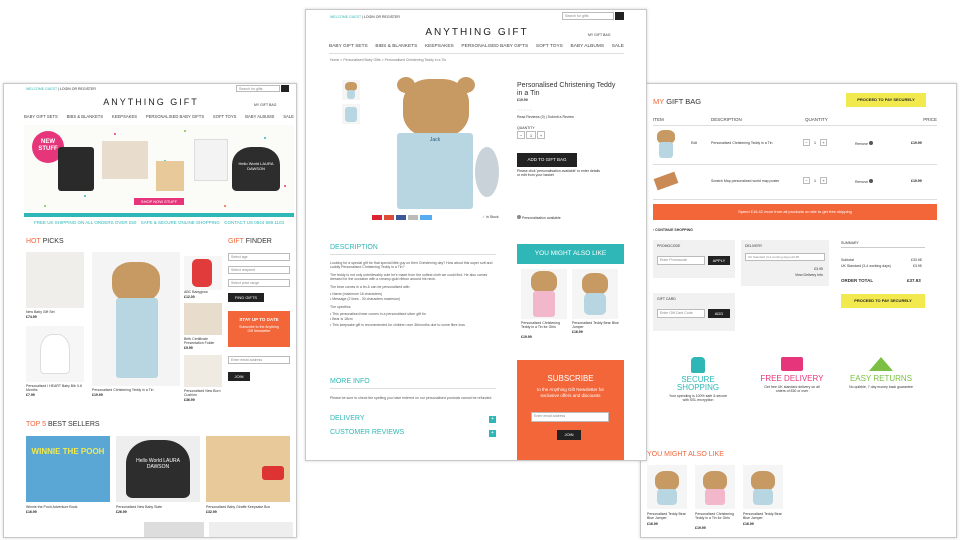 This screenshot has width=960, height=540. I want to click on add-to-gift-bag-button: ADD TO GIFT BAG, so click(547, 160).